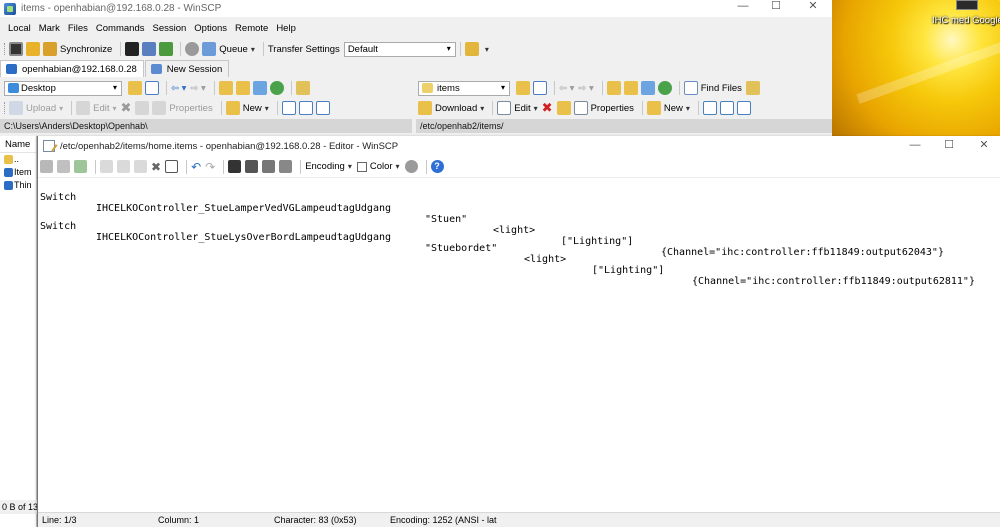 The width and height of the screenshot is (1000, 527). I want to click on remote-properties-button: Properties, so click(603, 108).